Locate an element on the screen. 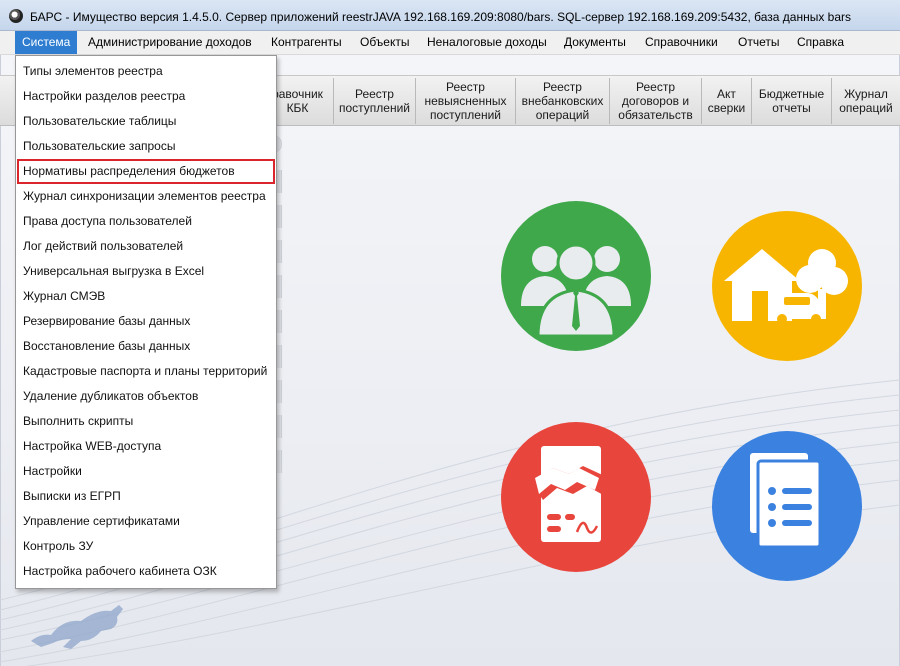  menu-reports: Отчеты is located at coordinates (758, 42).